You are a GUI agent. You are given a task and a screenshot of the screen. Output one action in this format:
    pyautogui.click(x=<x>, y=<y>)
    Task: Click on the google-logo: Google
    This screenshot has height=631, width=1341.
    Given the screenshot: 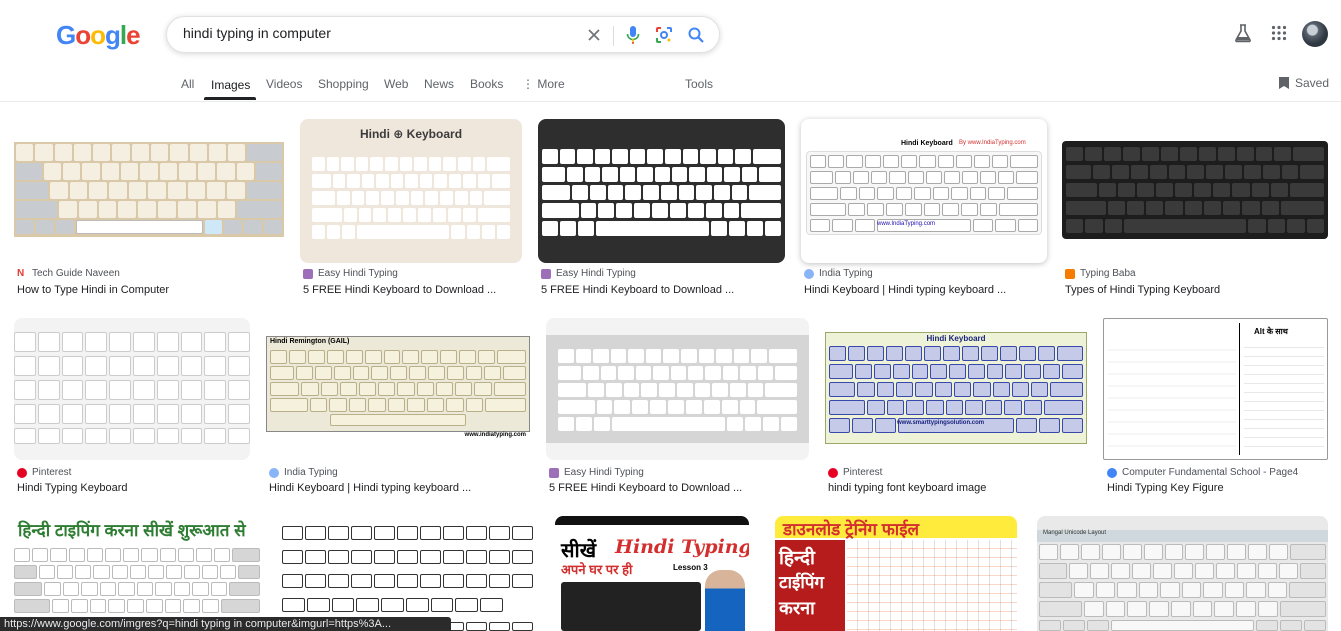 What is the action you would take?
    pyautogui.click(x=98, y=35)
    